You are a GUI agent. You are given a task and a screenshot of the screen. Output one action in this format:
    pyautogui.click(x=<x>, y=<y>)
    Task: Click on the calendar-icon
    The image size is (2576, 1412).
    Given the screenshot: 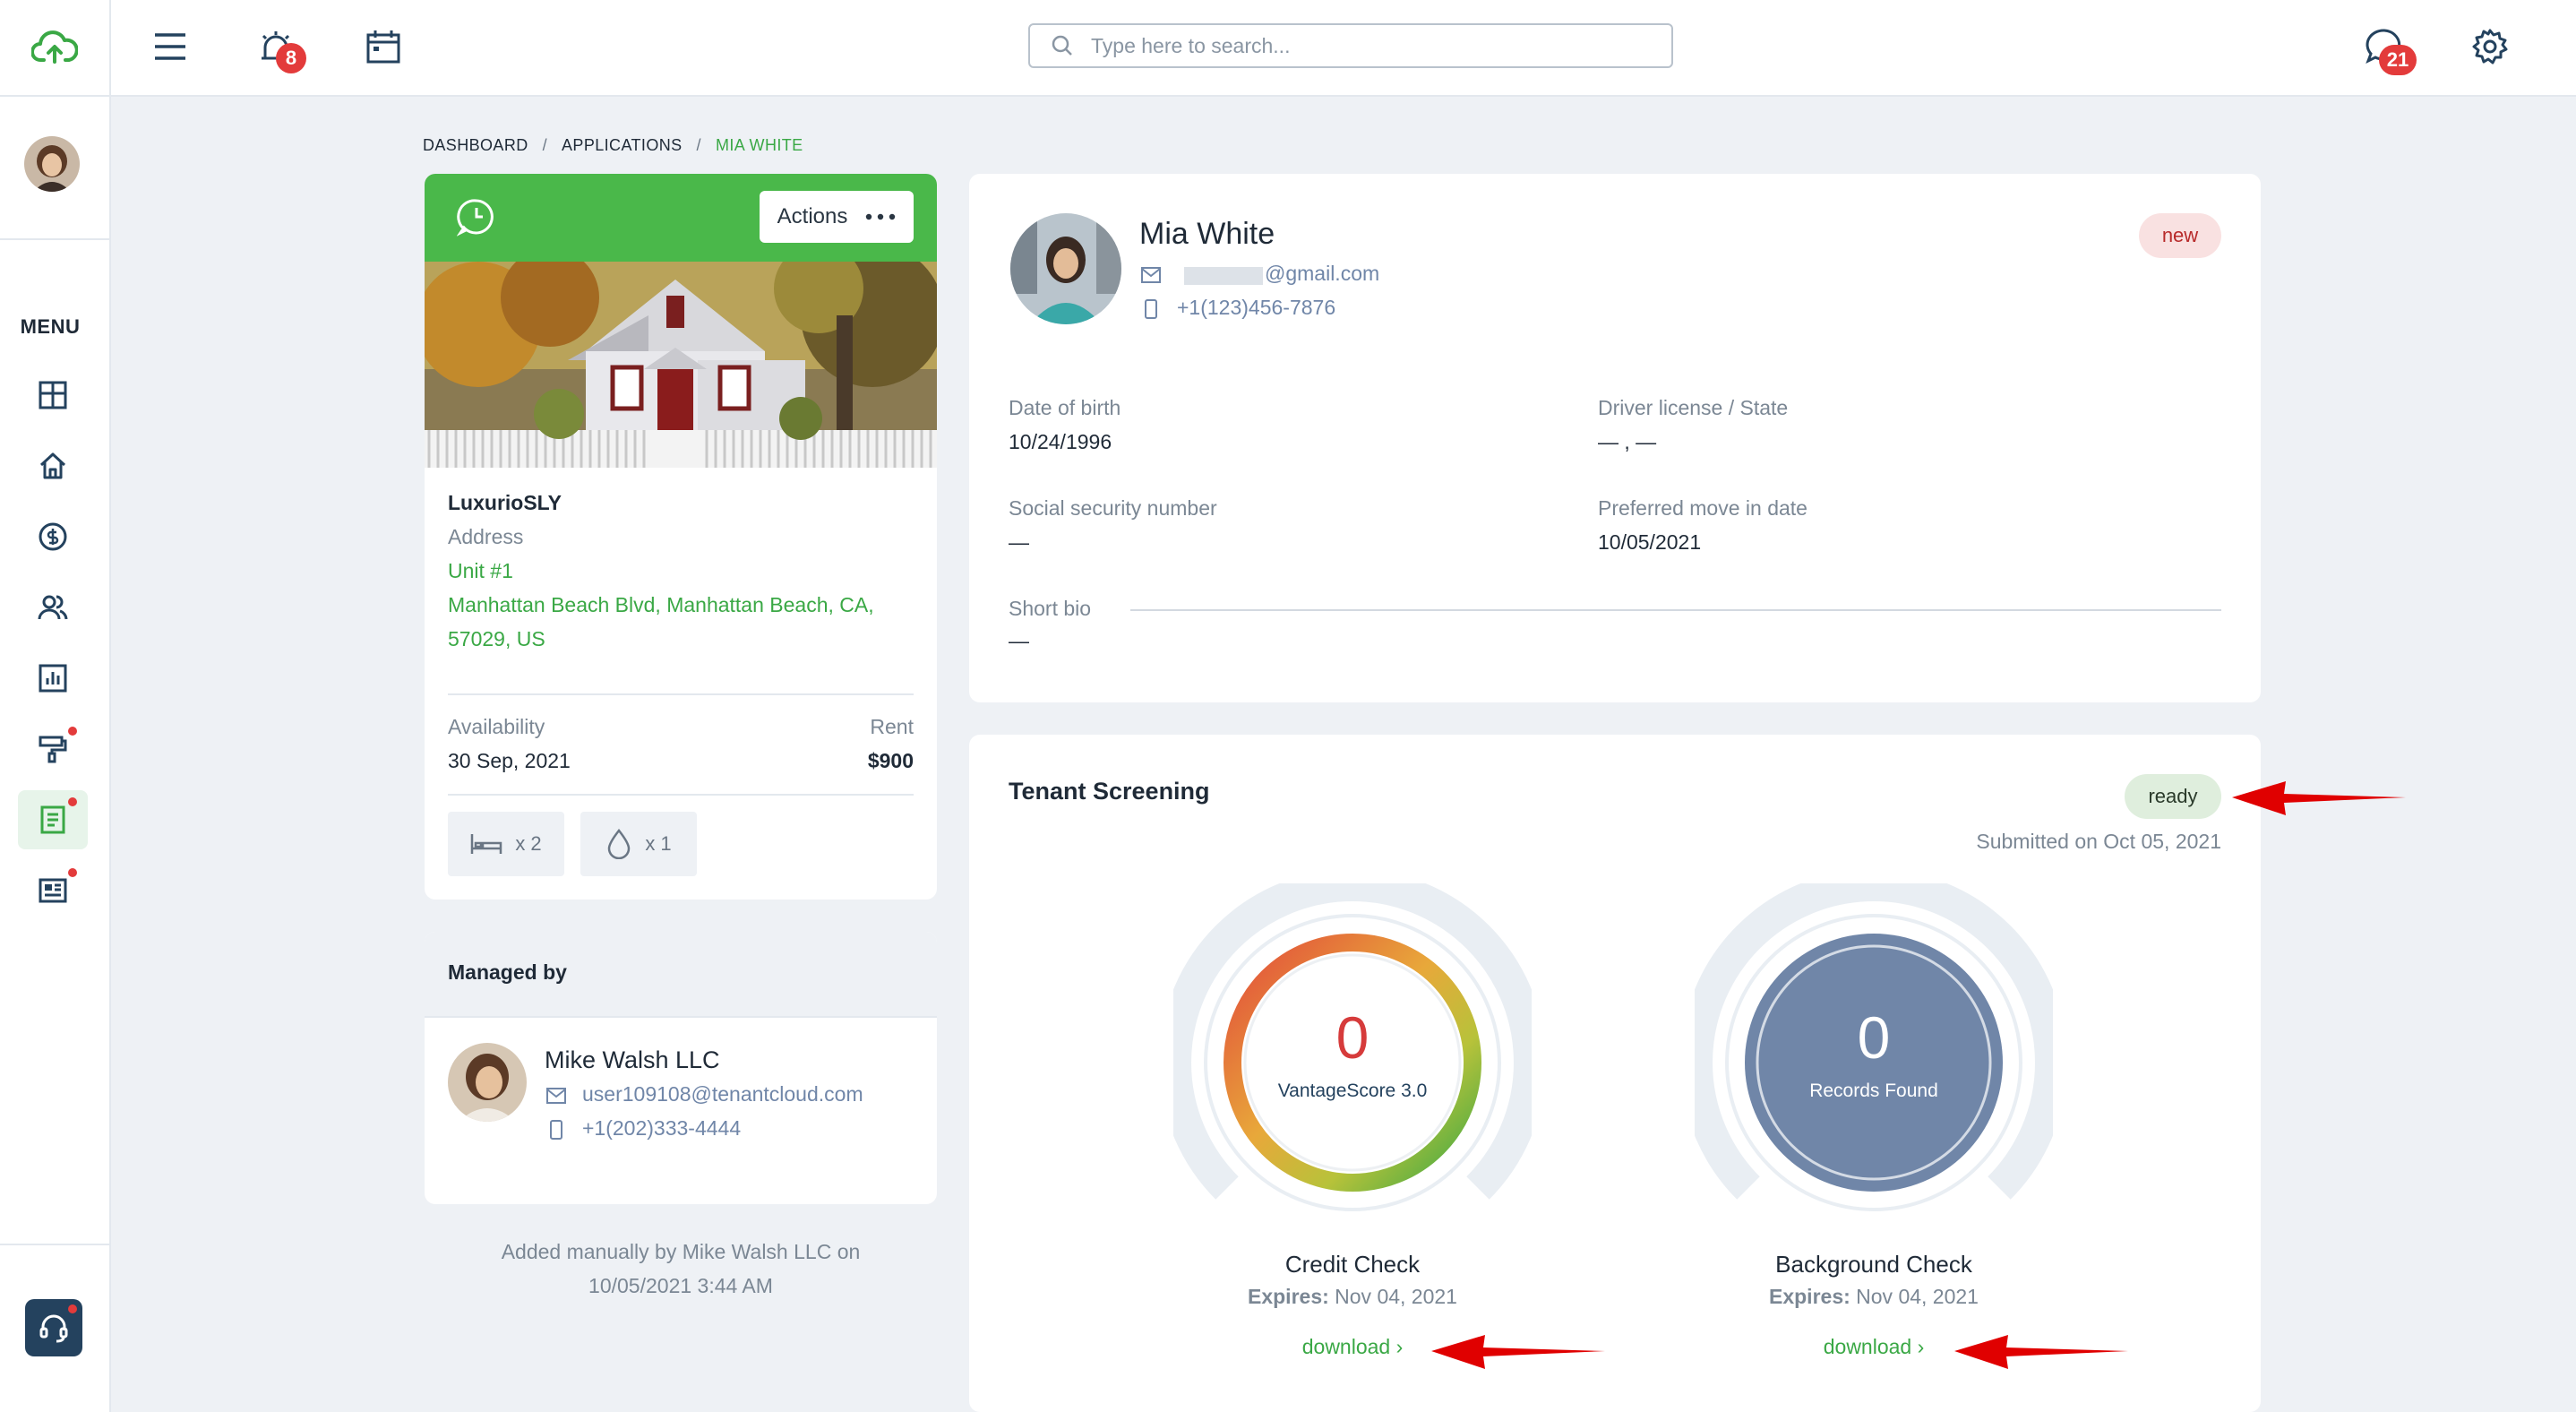 What is the action you would take?
    pyautogui.click(x=383, y=47)
    